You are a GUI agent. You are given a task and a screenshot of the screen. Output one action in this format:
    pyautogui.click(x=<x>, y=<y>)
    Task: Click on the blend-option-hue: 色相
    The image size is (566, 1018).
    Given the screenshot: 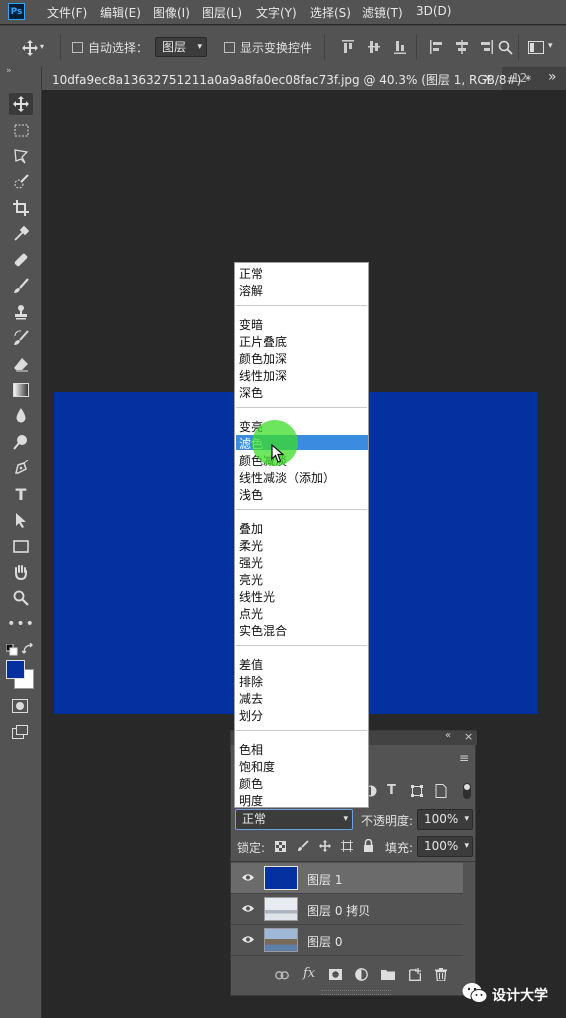 What is the action you would take?
    pyautogui.click(x=251, y=749)
    